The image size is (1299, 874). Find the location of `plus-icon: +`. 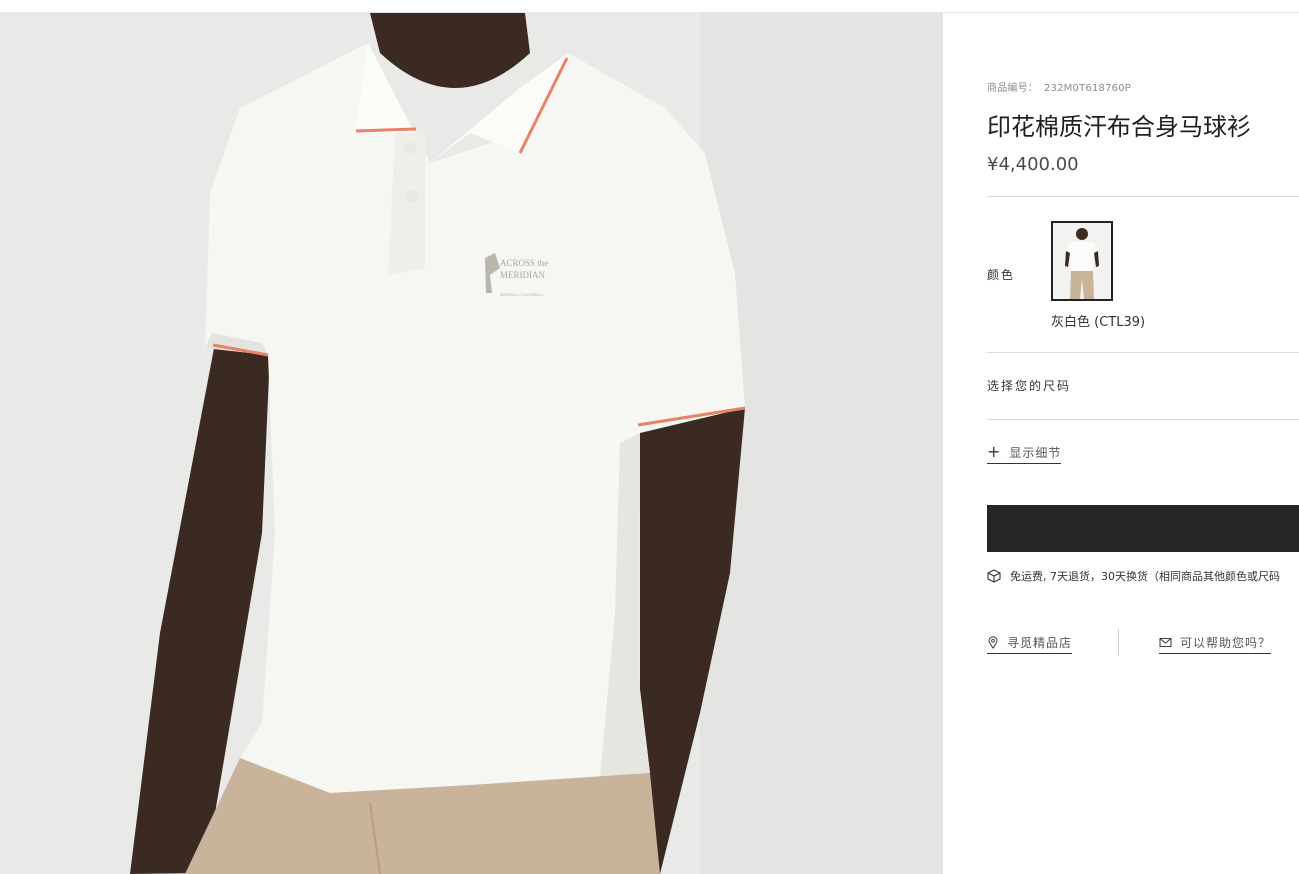

plus-icon: + is located at coordinates (994, 451).